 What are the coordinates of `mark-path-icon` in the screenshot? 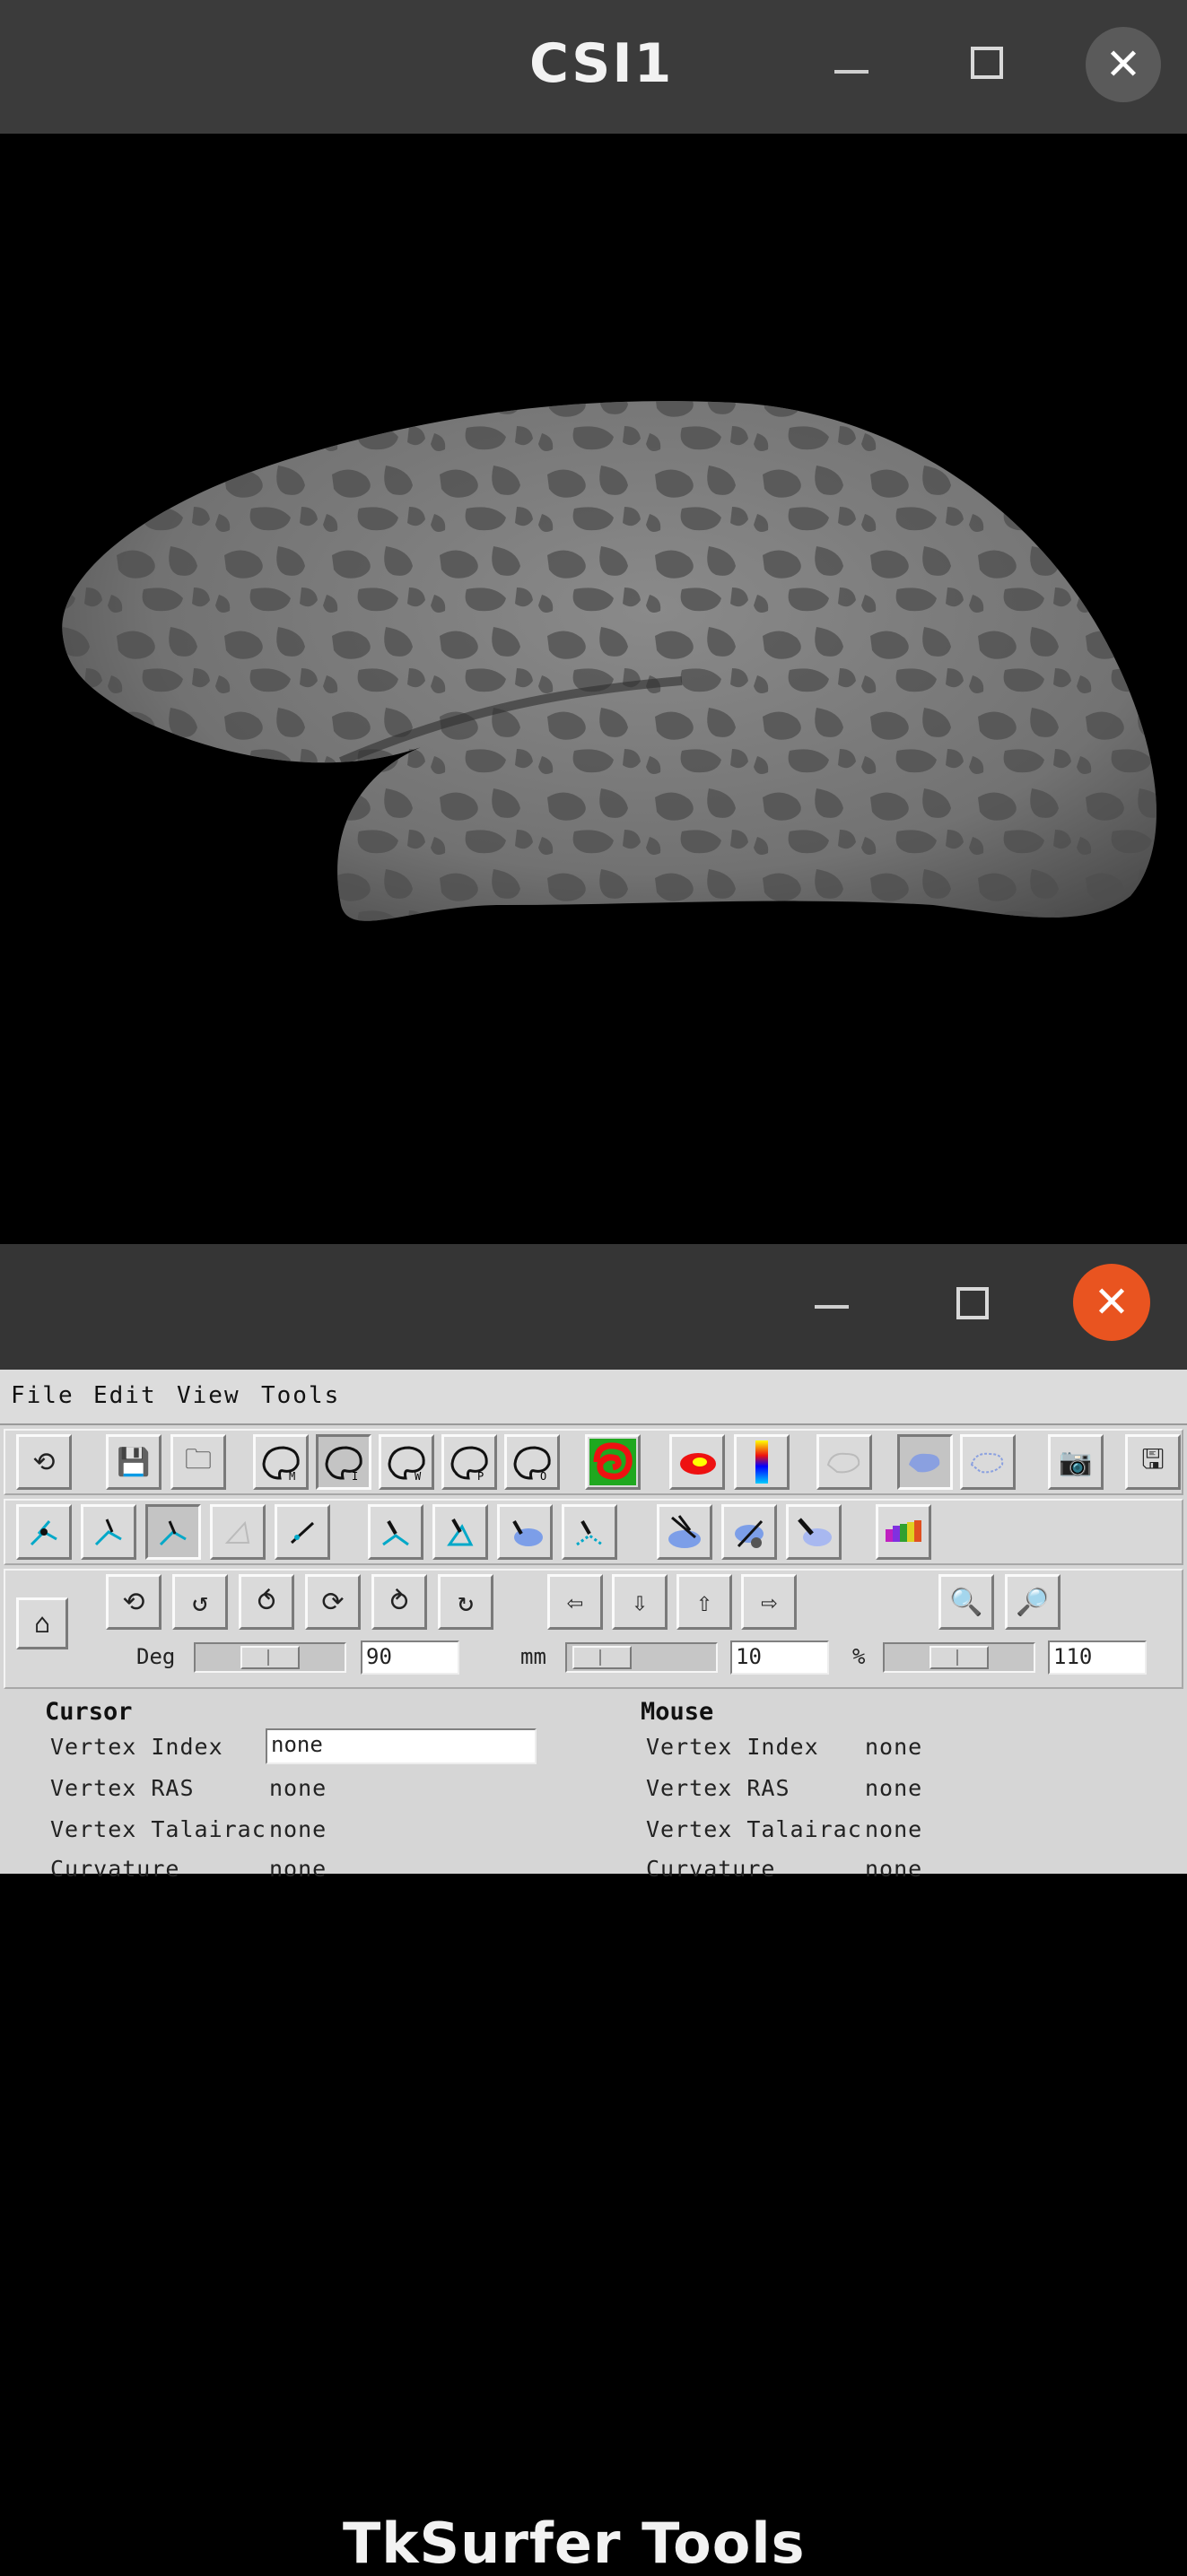 It's located at (396, 1532).